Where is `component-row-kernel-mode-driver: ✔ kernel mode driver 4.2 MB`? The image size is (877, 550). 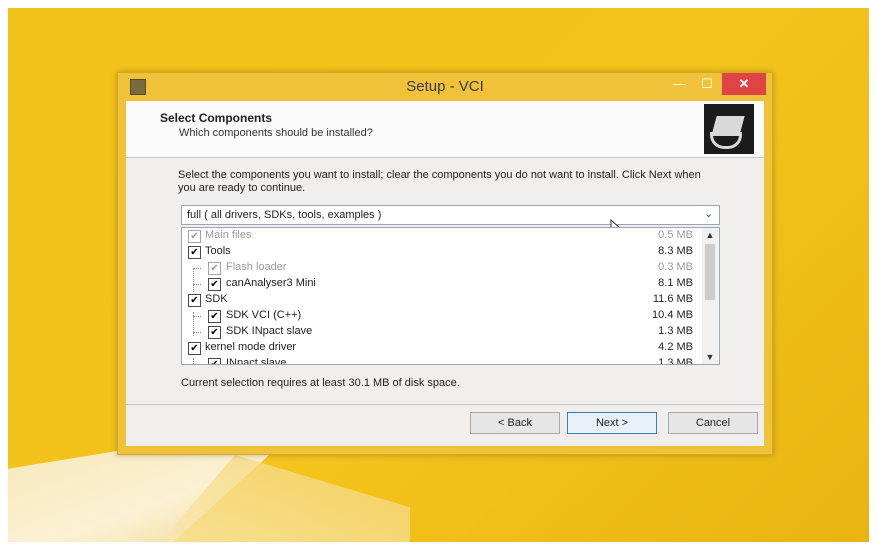 component-row-kernel-mode-driver: ✔ kernel mode driver 4.2 MB is located at coordinates (442, 348).